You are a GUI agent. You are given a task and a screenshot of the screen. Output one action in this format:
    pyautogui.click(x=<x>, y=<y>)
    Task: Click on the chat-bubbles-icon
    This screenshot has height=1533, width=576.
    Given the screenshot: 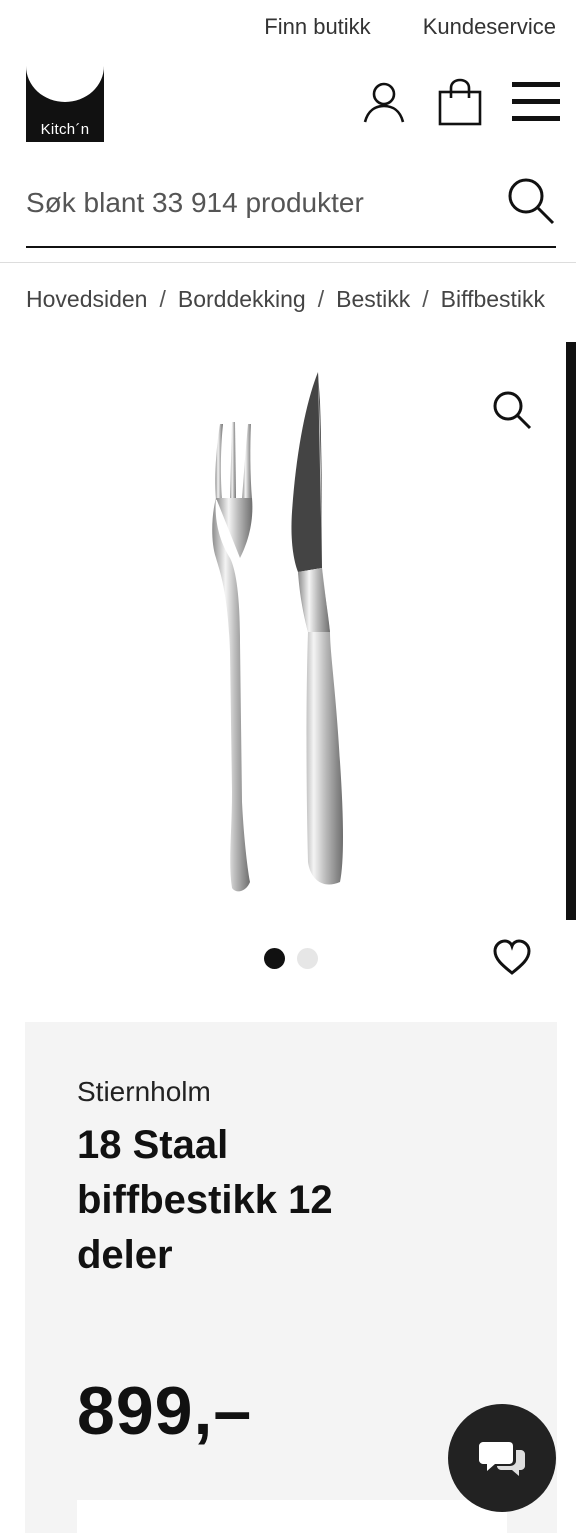 What is the action you would take?
    pyautogui.click(x=502, y=1458)
    